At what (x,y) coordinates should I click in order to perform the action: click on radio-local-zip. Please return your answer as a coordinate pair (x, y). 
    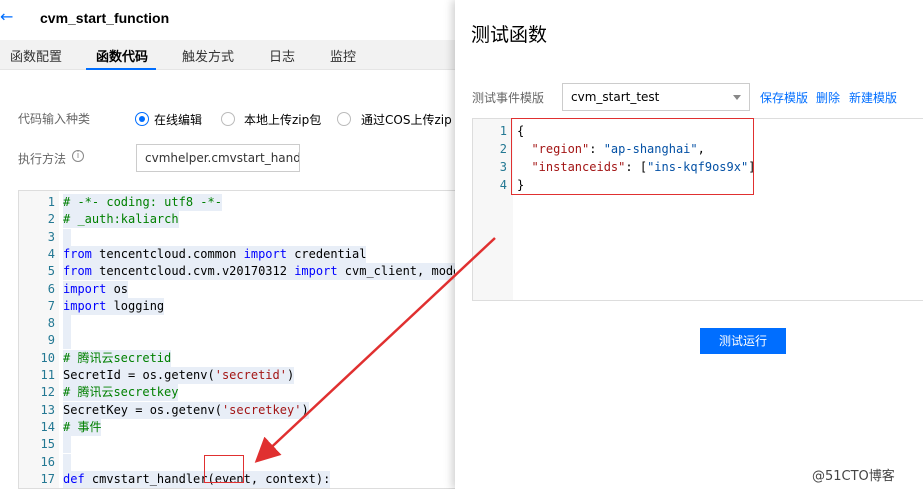
    Looking at the image, I should click on (228, 119).